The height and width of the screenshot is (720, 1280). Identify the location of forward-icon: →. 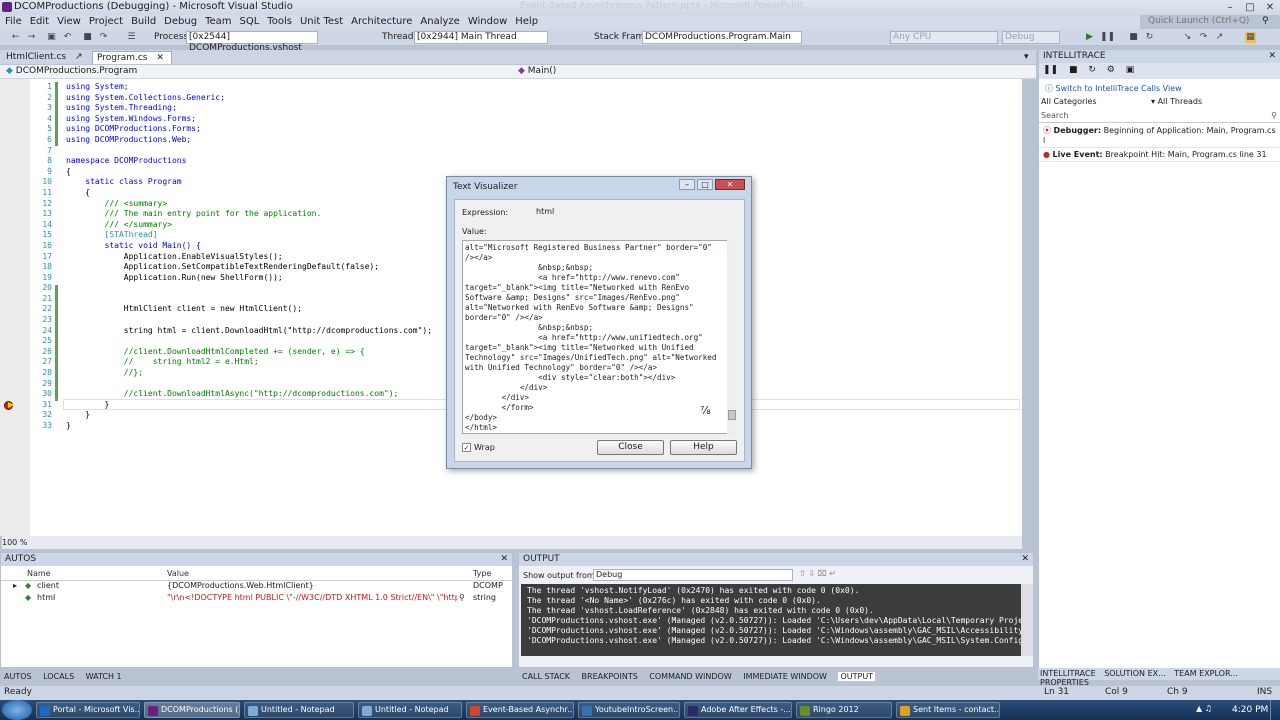
(31, 37).